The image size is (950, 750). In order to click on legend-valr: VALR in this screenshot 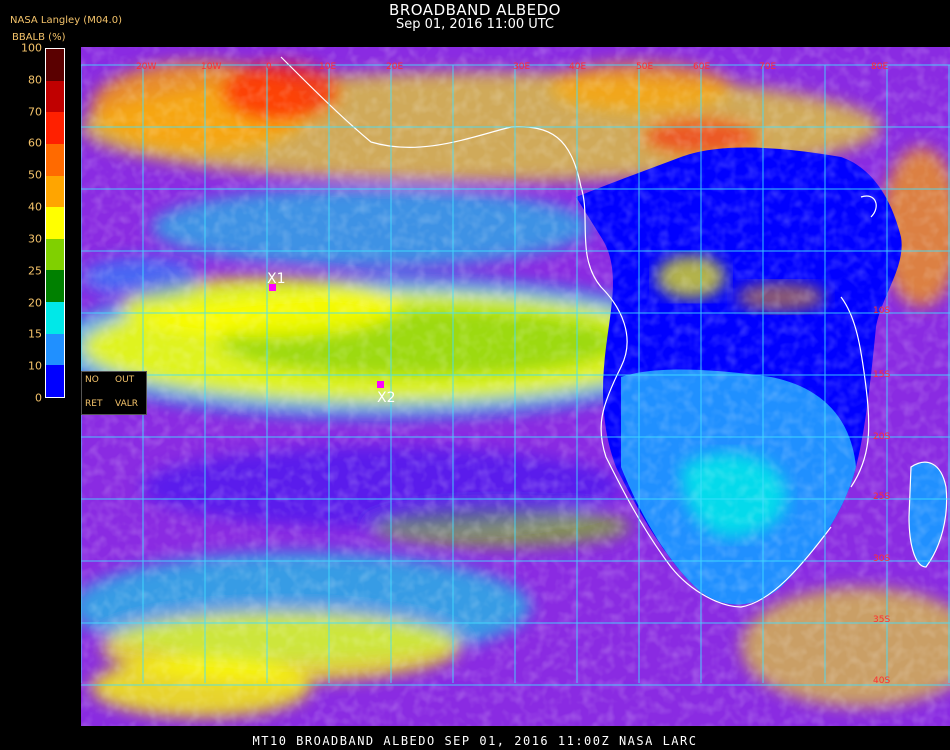, I will do `click(127, 404)`.